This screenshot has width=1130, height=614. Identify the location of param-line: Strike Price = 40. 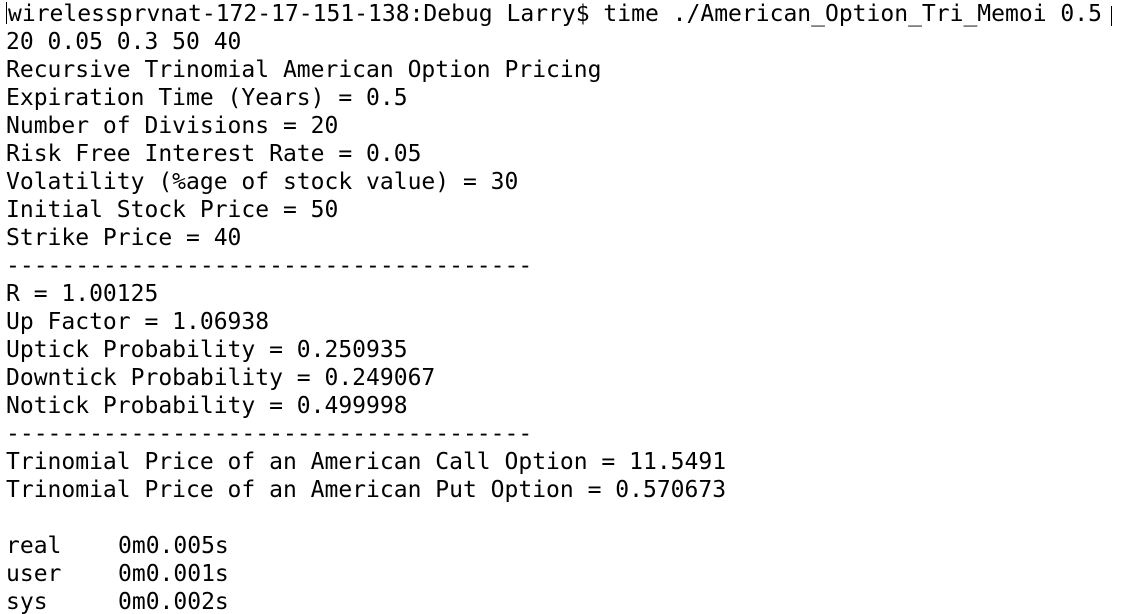
(124, 238).